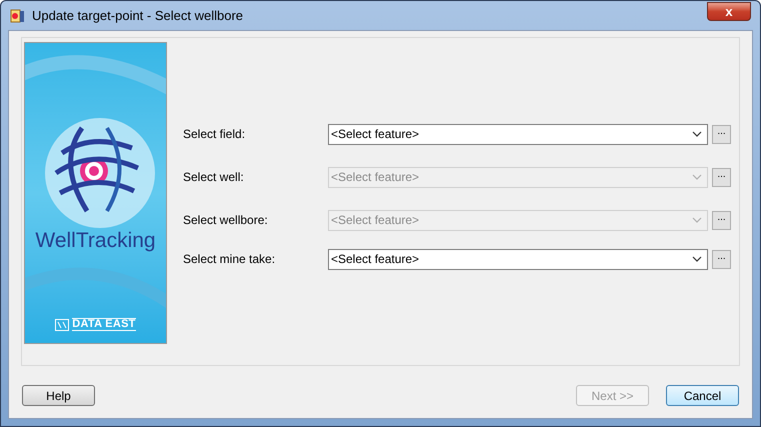 Image resolution: width=761 pixels, height=427 pixels. Describe the element at coordinates (104, 324) in the screenshot. I see `company-name: DATA EAST` at that location.